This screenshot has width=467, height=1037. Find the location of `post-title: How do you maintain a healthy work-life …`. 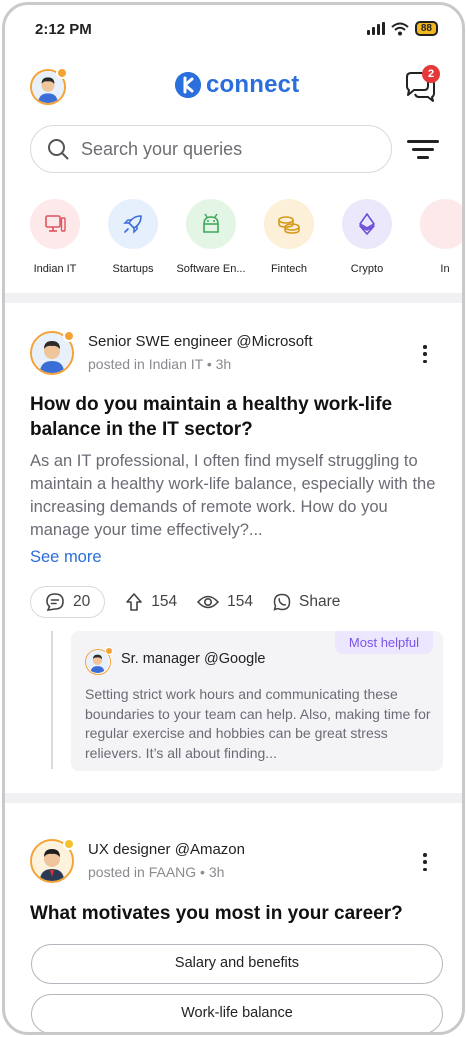

post-title: How do you maintain a healthy work-life … is located at coordinates (235, 417).